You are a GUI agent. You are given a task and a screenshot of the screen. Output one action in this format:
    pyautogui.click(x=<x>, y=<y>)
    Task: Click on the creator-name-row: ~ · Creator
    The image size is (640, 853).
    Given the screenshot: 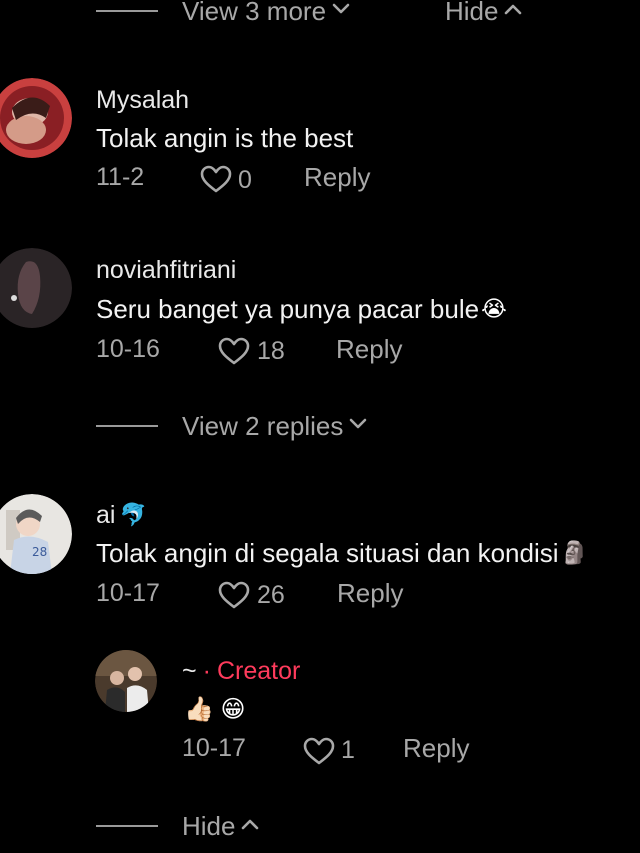 What is the action you would take?
    pyautogui.click(x=241, y=671)
    